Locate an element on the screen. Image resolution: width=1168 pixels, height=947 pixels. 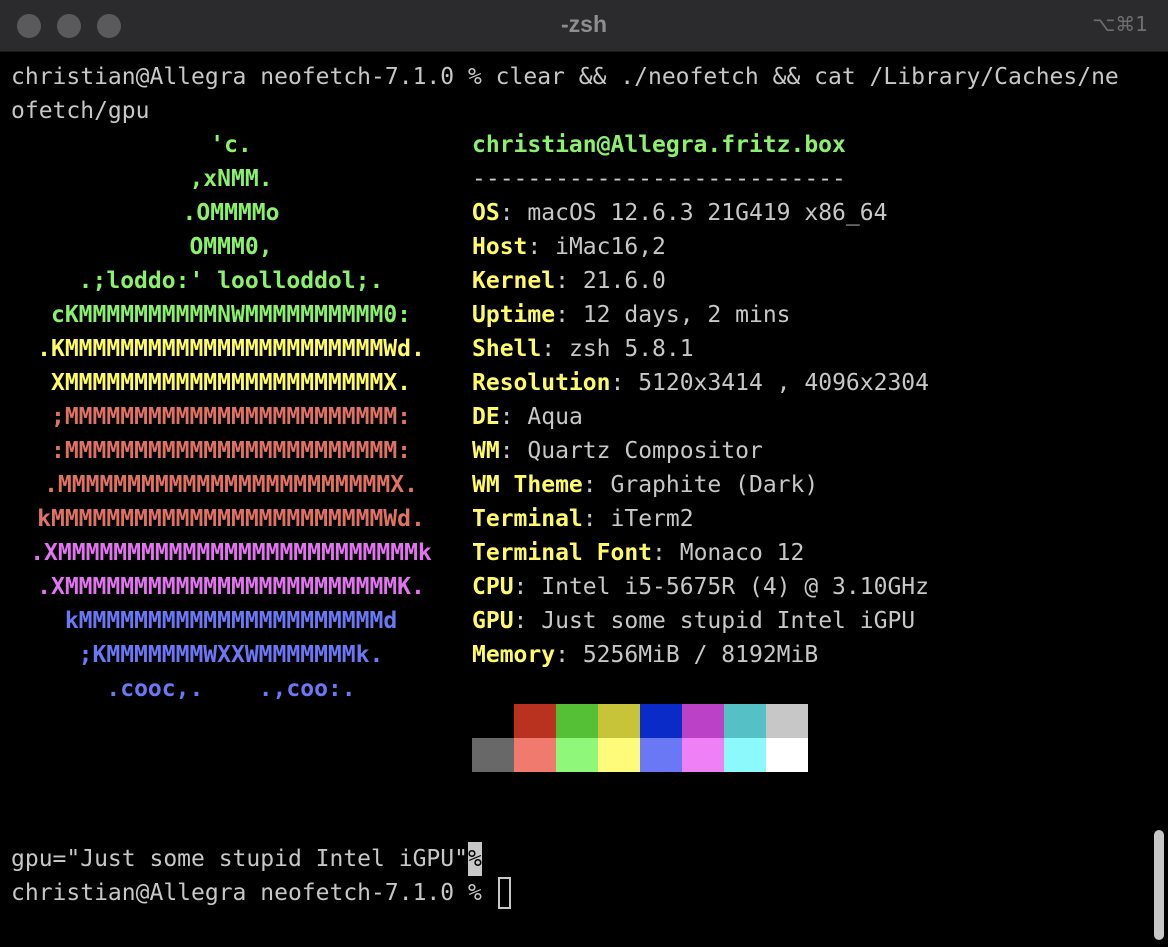
info-value: Aqua is located at coordinates (555, 417).